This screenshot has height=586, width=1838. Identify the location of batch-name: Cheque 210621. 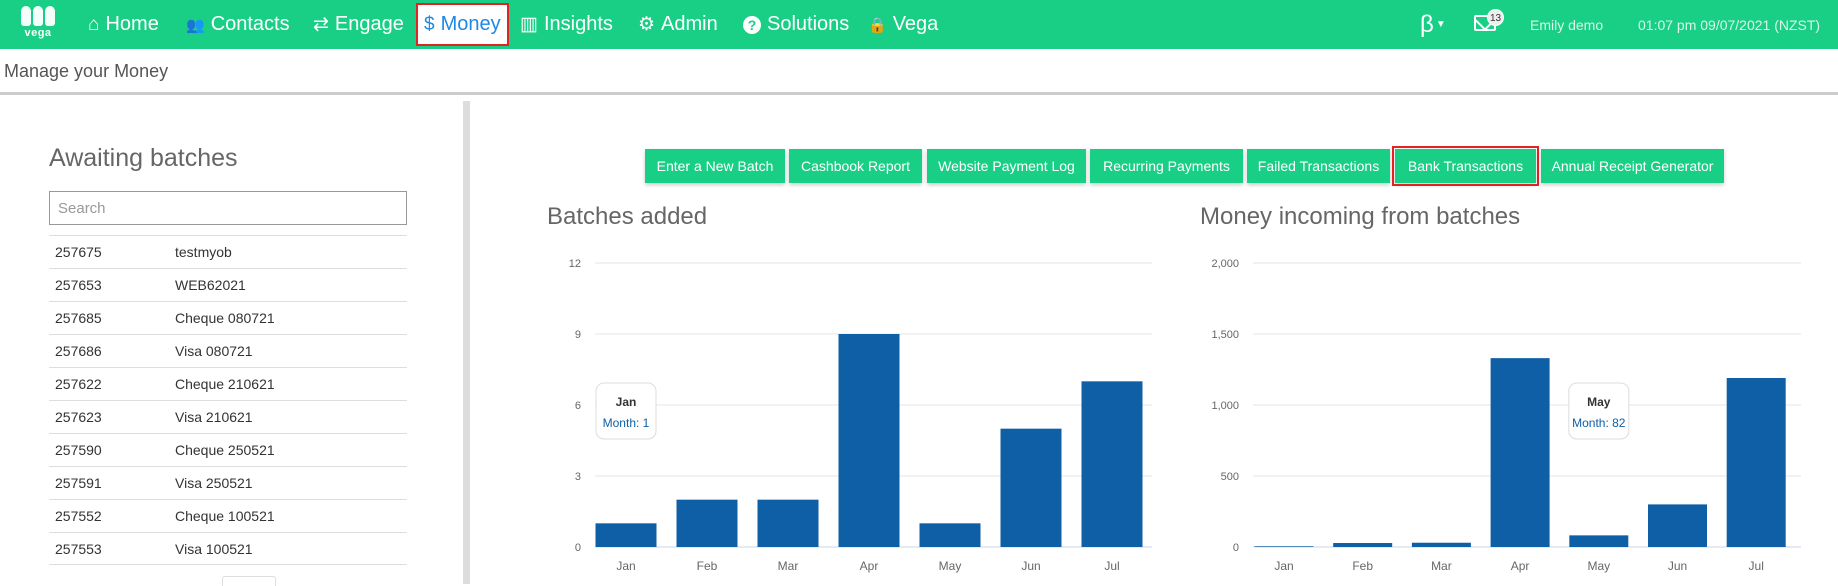
(225, 384).